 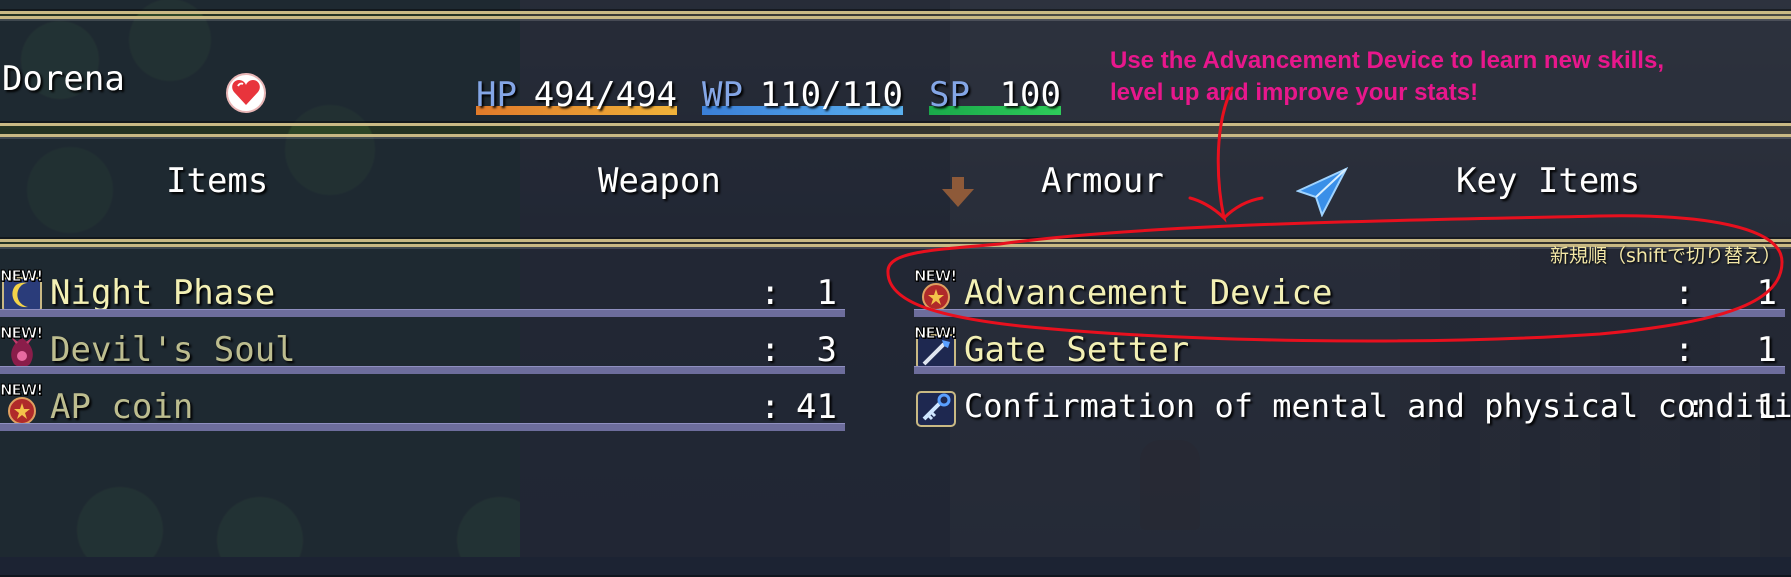 I want to click on hp-value: 494/494, so click(x=605, y=95).